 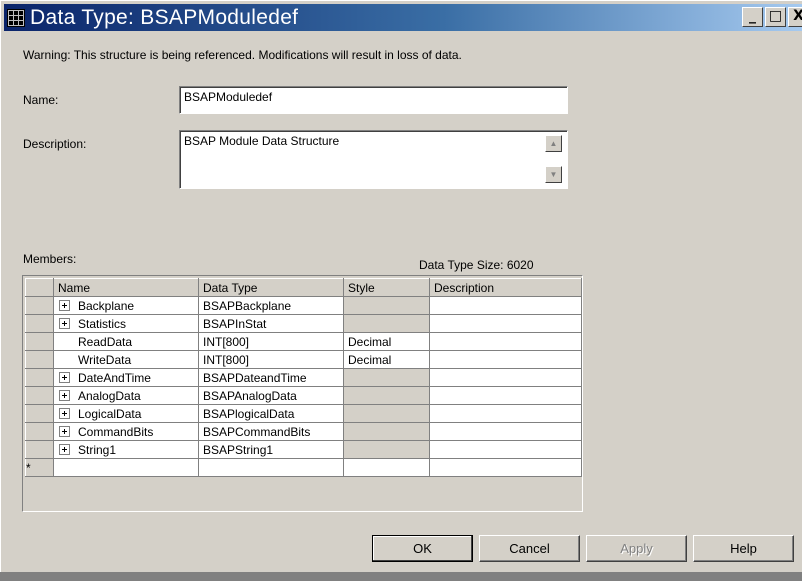 What do you see at coordinates (97, 449) in the screenshot?
I see `member-name: String1` at bounding box center [97, 449].